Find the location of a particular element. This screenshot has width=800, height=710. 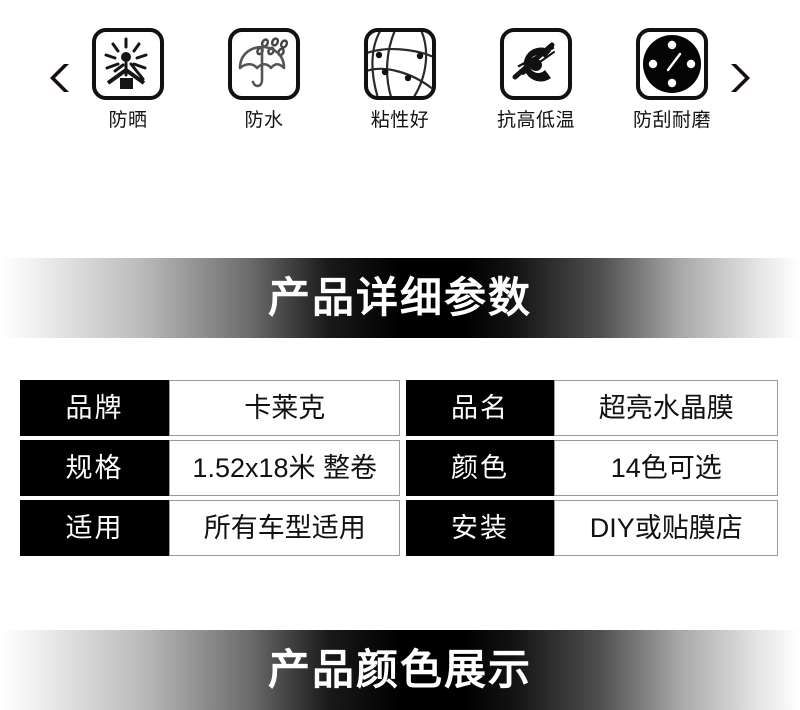

feature-items-list: 防晒 防水 粘性好 抗高低温 防刮耐磨 is located at coordinates (400, 79).